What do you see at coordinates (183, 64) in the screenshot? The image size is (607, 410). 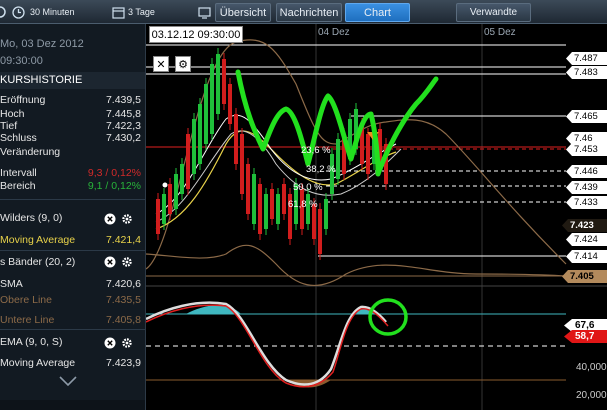 I see `settings-icon: ⚙` at bounding box center [183, 64].